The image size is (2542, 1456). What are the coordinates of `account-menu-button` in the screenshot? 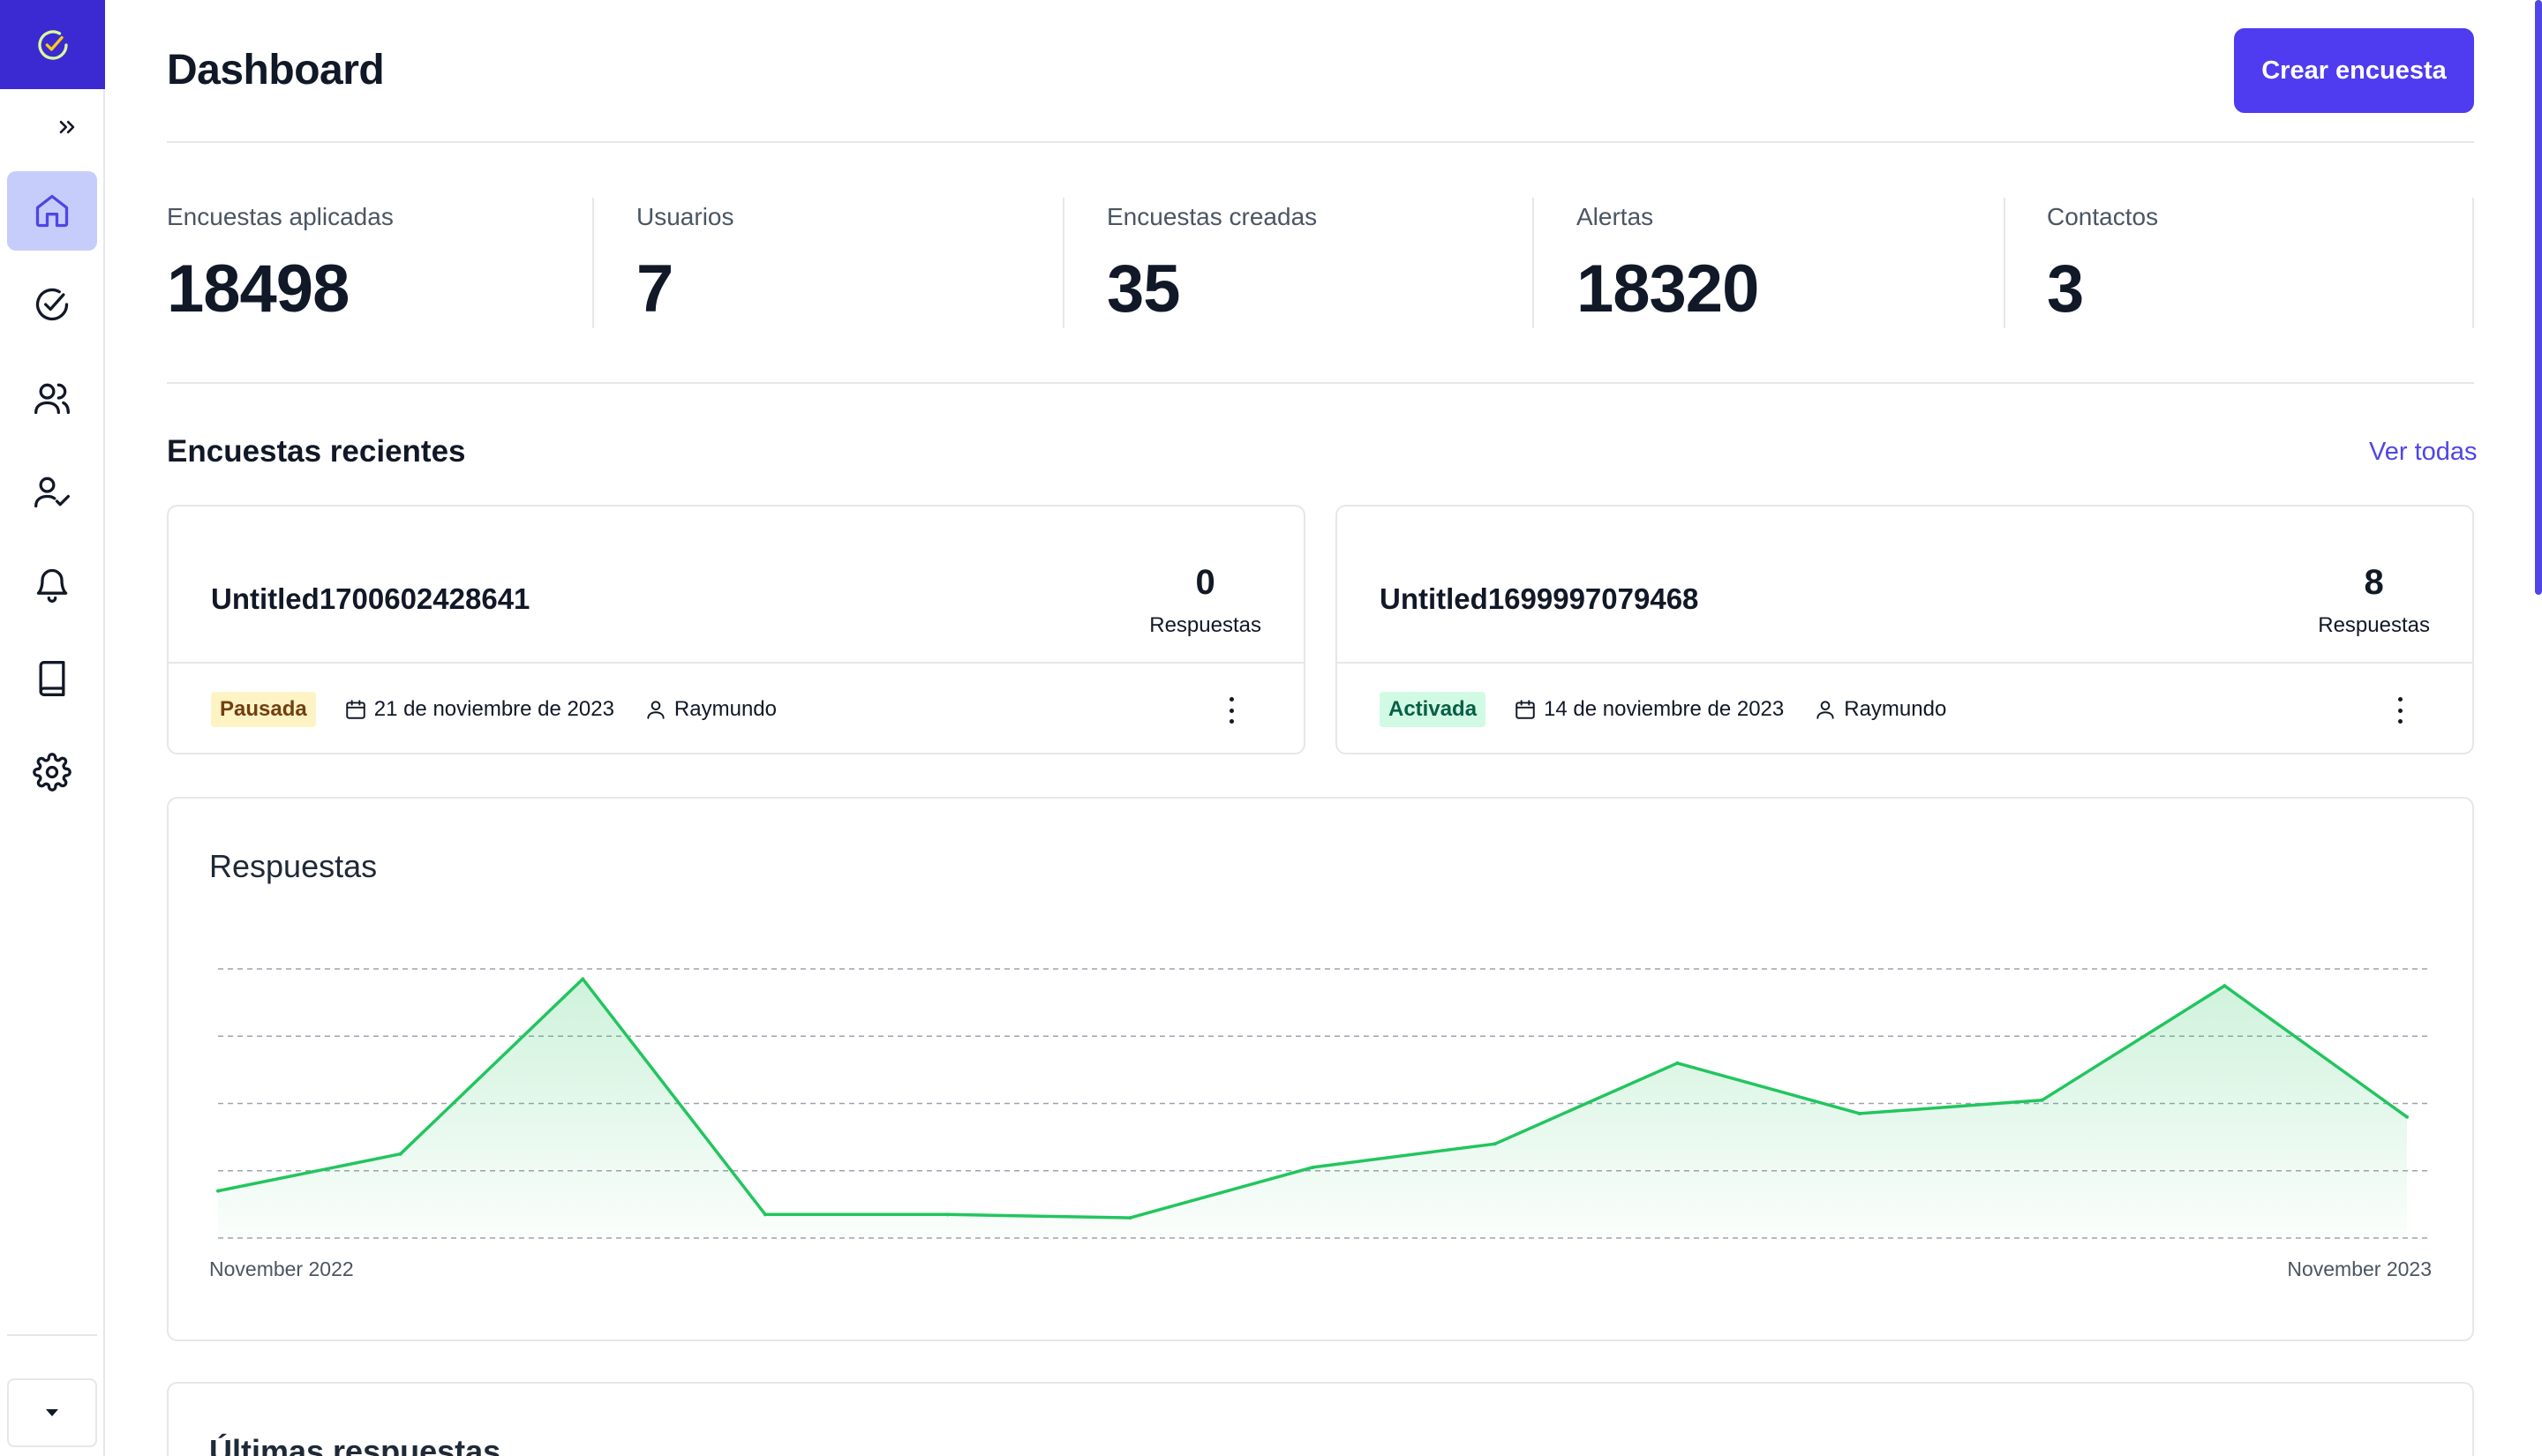 It's located at (52, 1412).